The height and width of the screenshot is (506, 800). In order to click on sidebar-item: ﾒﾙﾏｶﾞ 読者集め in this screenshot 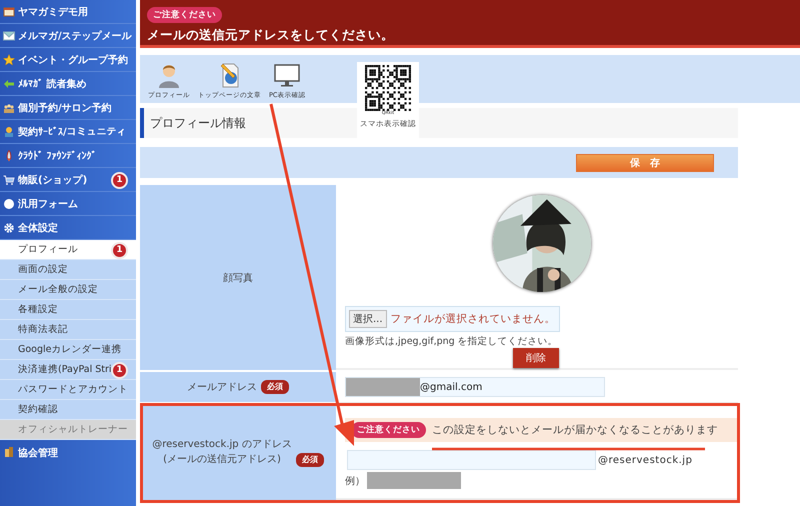, I will do `click(68, 84)`.